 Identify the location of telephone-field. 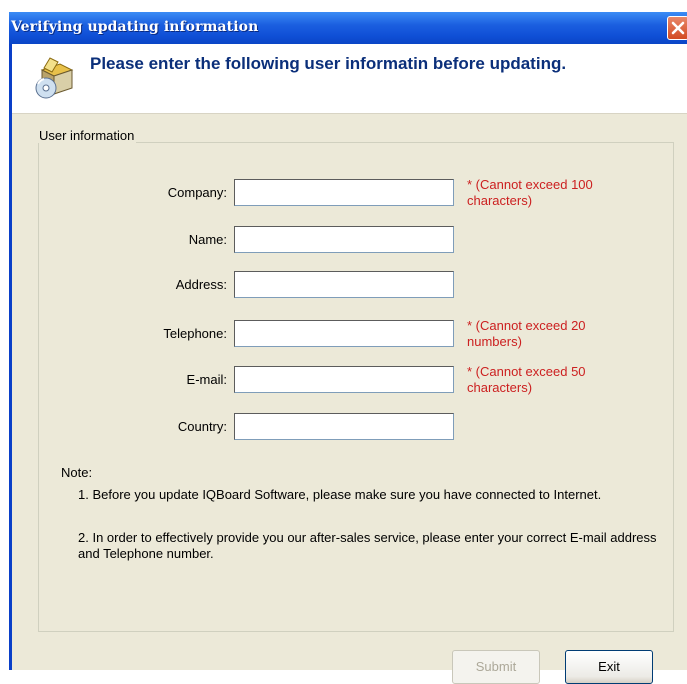
(344, 333).